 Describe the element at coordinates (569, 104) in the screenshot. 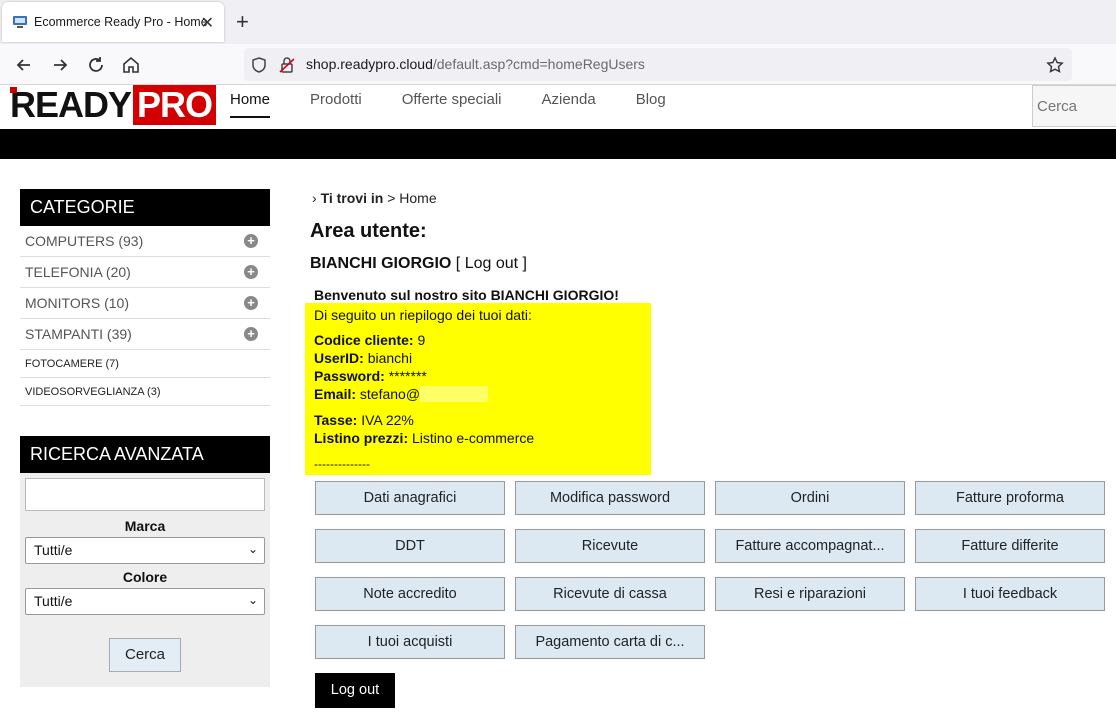

I see `menu-item-azienda: Azienda` at that location.